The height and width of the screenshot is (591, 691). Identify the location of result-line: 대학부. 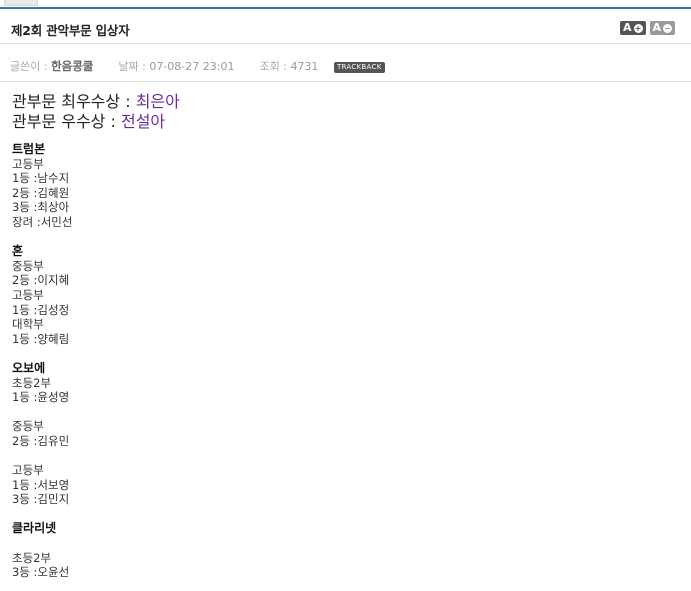
(28, 324).